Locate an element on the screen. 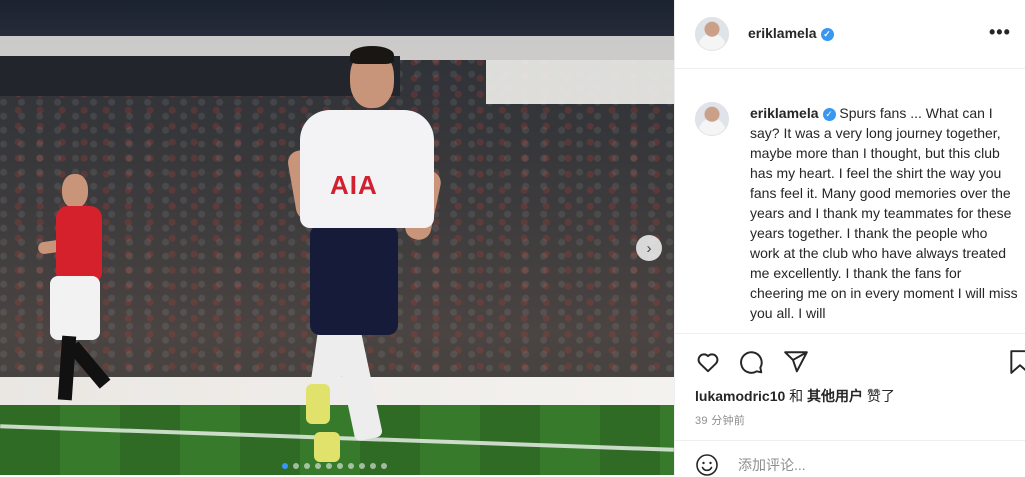 This screenshot has height=477, width=1025. opponent-head is located at coordinates (75, 191).